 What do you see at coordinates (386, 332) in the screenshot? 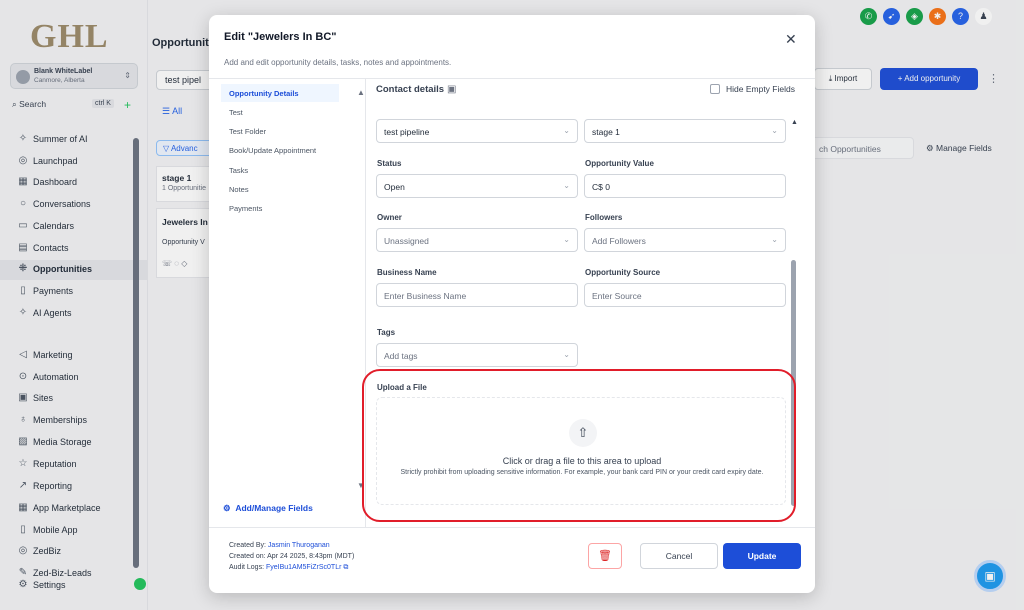
I see `tags-label: Tags` at bounding box center [386, 332].